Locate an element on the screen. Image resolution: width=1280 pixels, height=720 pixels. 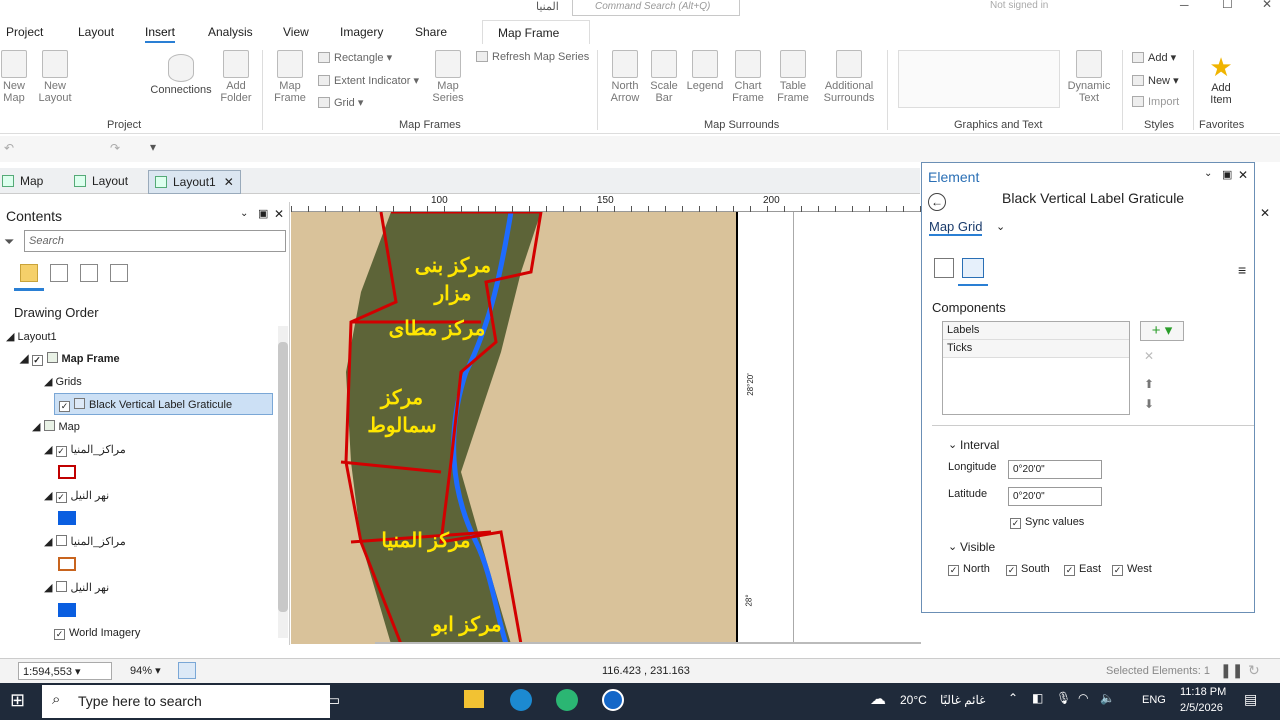
extent-indicator-button: Extent Indicator ▾ is located at coordinates (368, 80).